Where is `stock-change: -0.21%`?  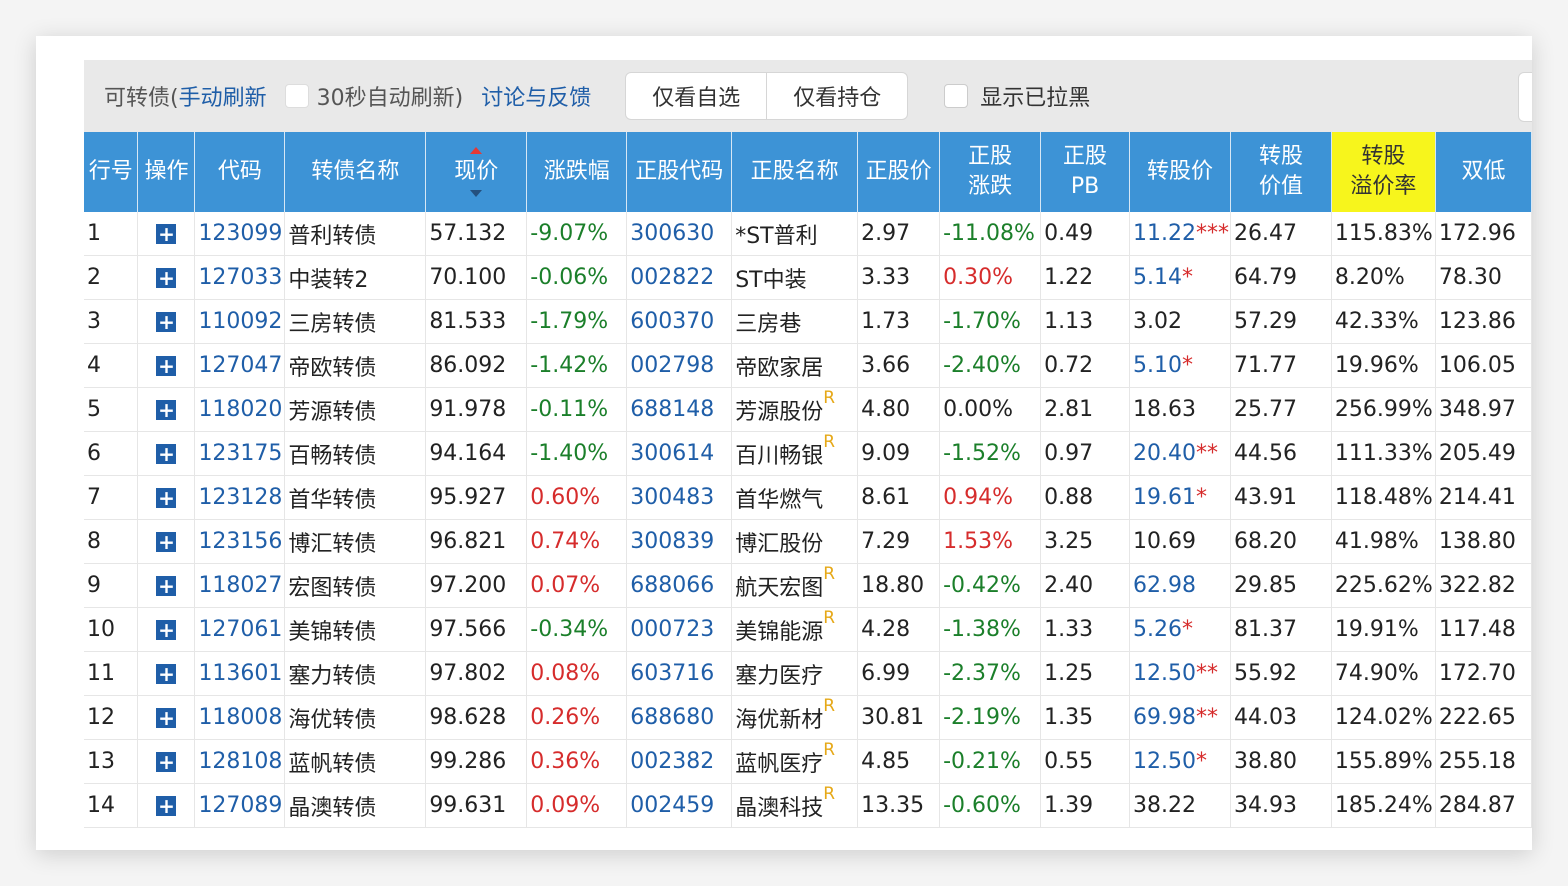
stock-change: -0.21% is located at coordinates (990, 761).